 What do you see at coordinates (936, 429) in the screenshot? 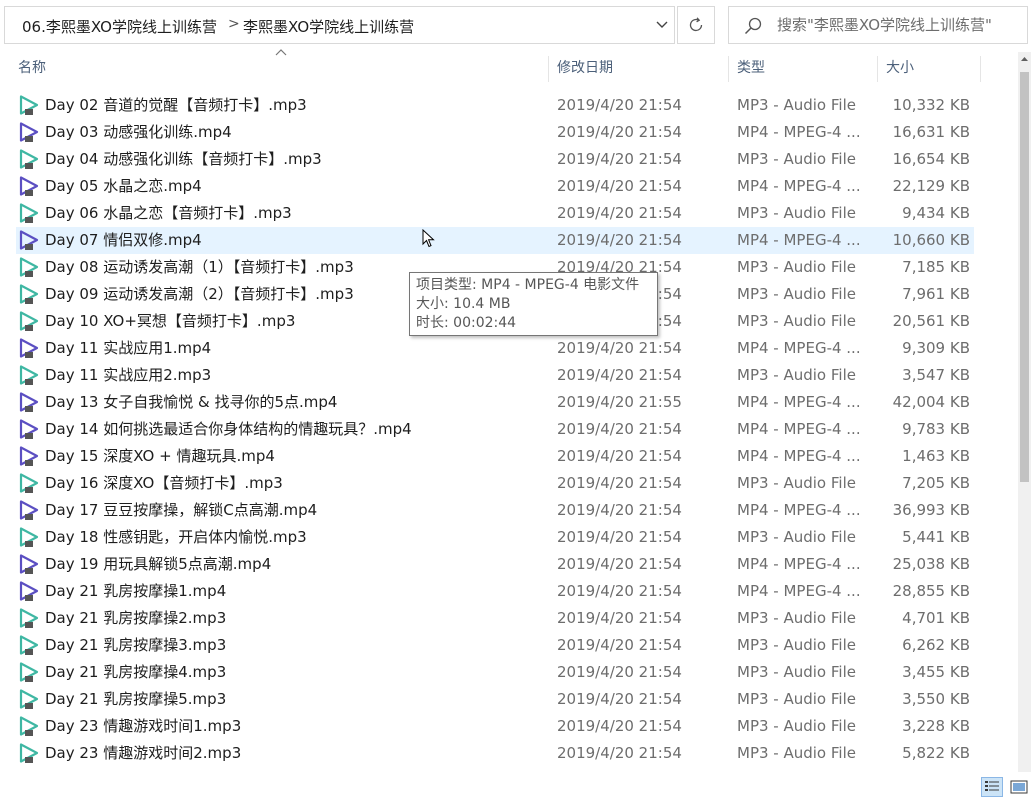
I see `file-size: 9,783 KB` at bounding box center [936, 429].